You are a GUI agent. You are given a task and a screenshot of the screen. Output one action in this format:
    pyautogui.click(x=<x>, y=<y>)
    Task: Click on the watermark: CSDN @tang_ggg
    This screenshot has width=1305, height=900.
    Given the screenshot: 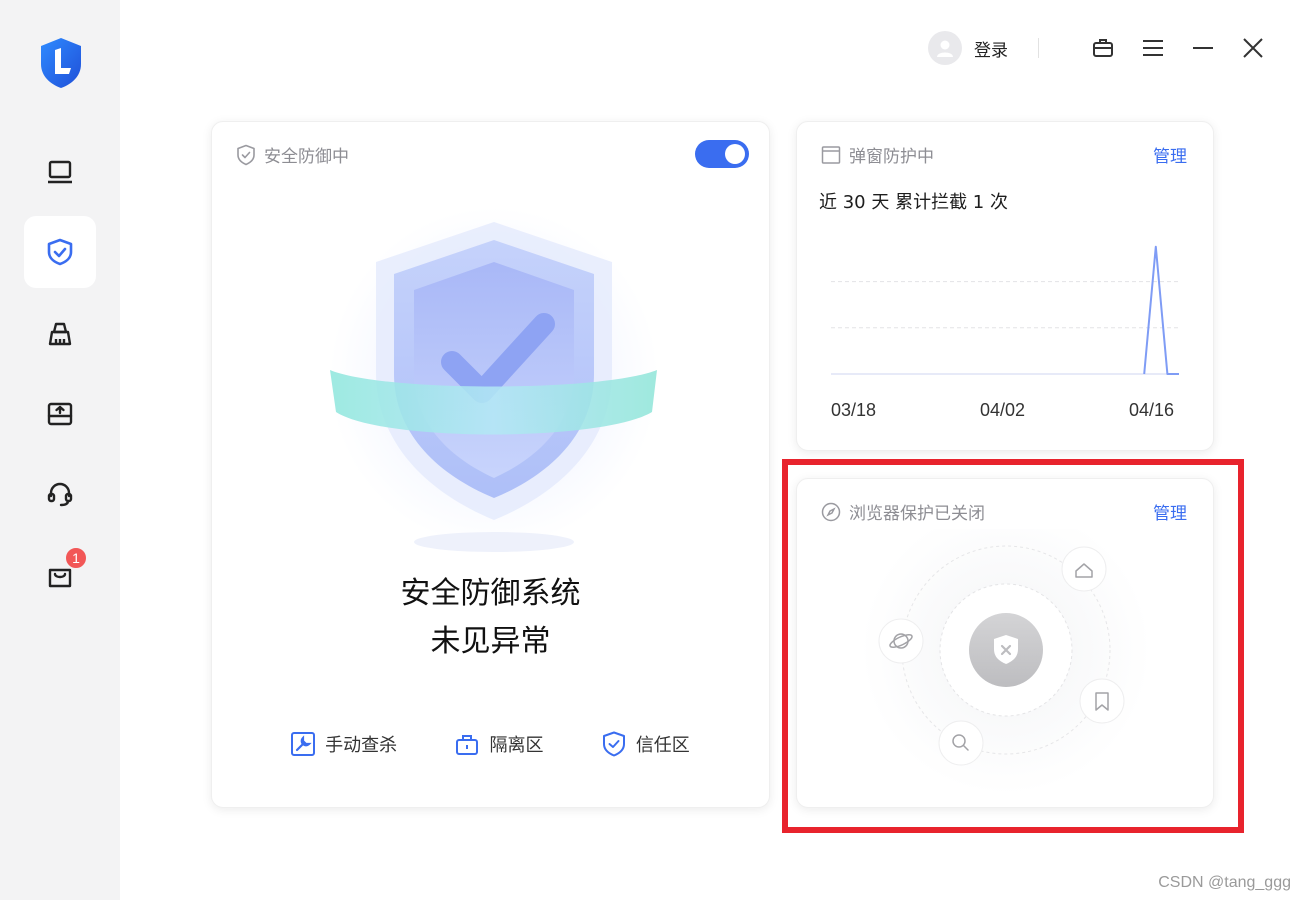 What is the action you would take?
    pyautogui.click(x=1224, y=882)
    